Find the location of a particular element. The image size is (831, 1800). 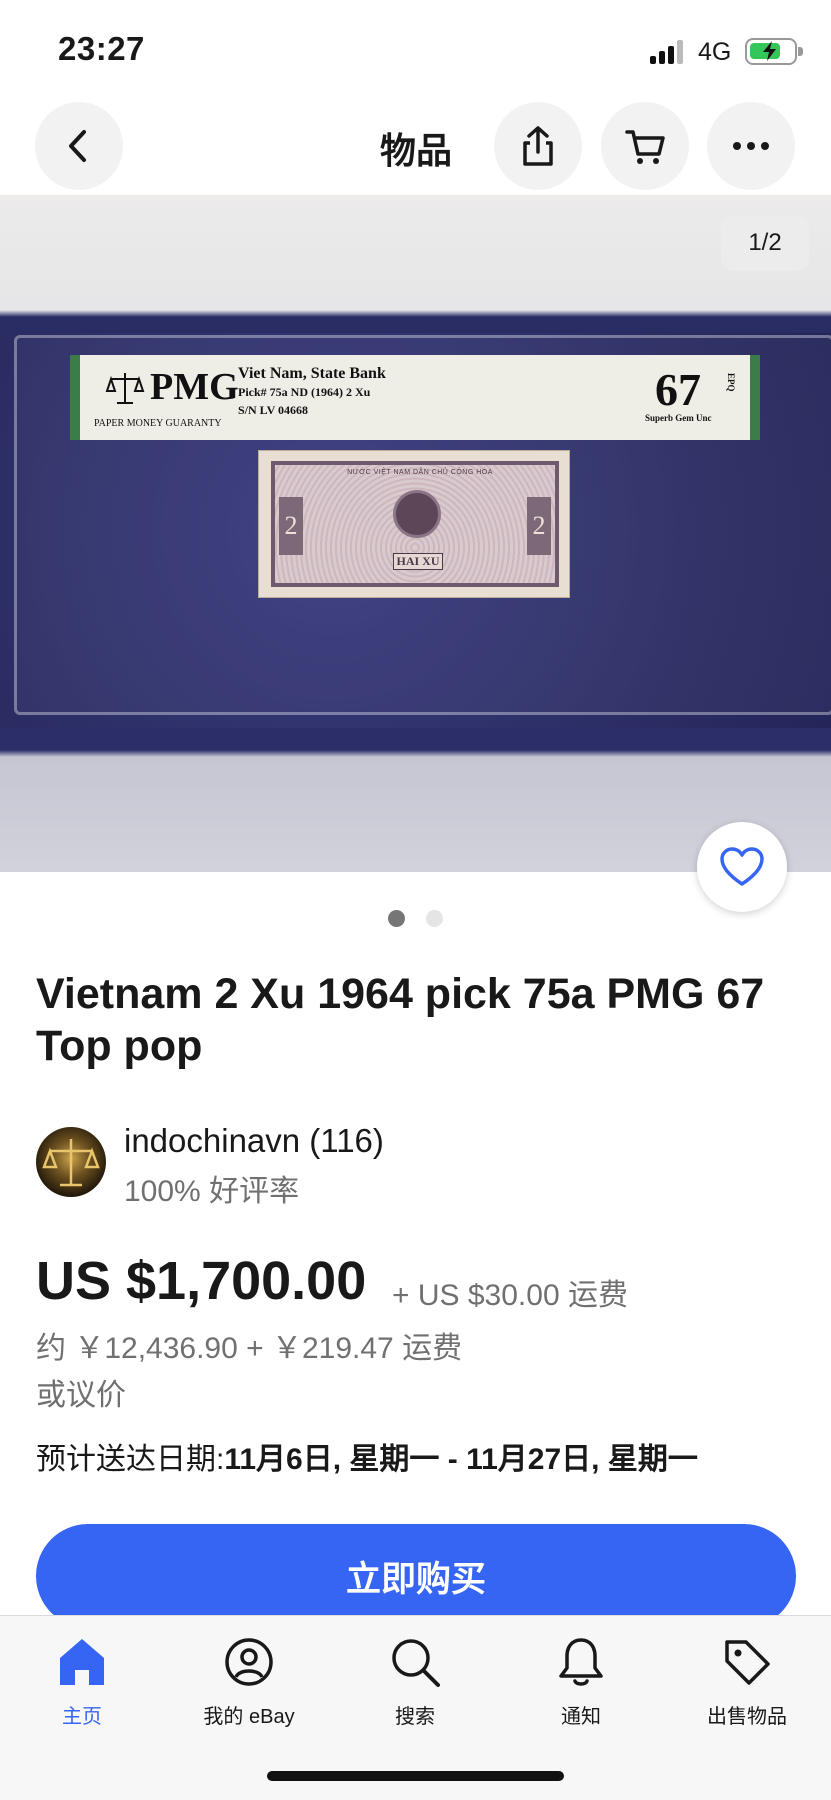

more-icon is located at coordinates (751, 146).